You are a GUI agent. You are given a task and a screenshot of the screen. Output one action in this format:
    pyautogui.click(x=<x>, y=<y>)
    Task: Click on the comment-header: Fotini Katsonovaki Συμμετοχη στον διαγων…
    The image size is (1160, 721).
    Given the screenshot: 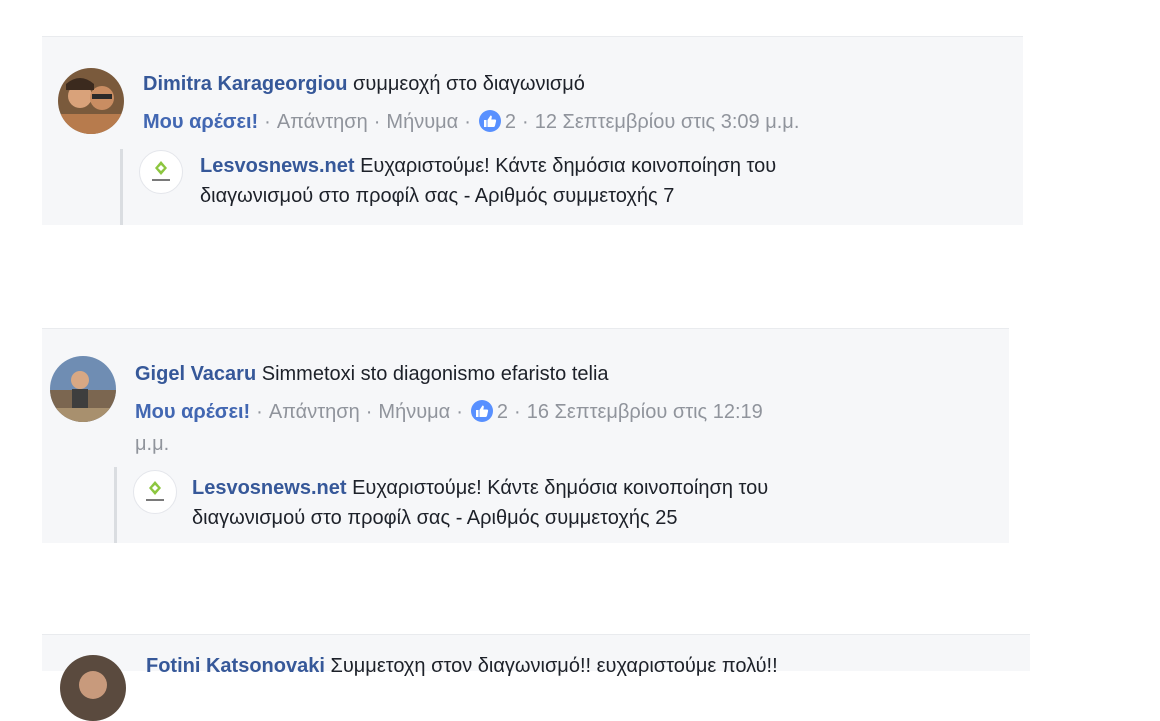 What is the action you would take?
    pyautogui.click(x=462, y=666)
    